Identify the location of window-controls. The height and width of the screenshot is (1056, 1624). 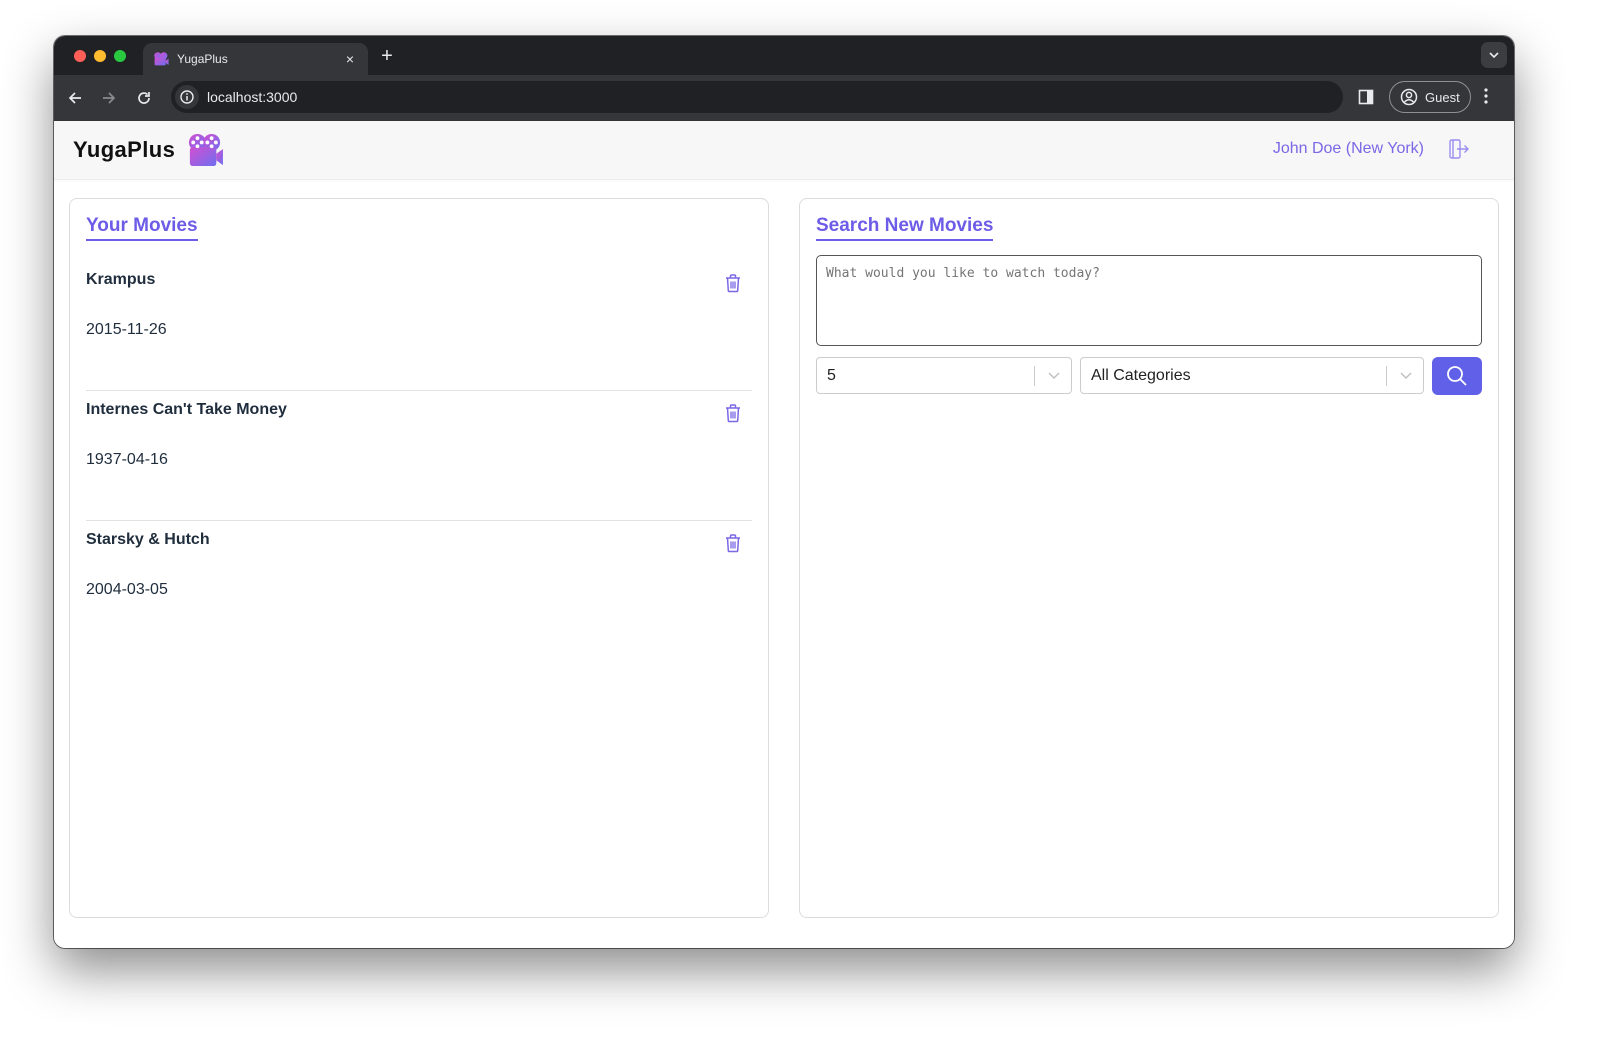
(100, 56).